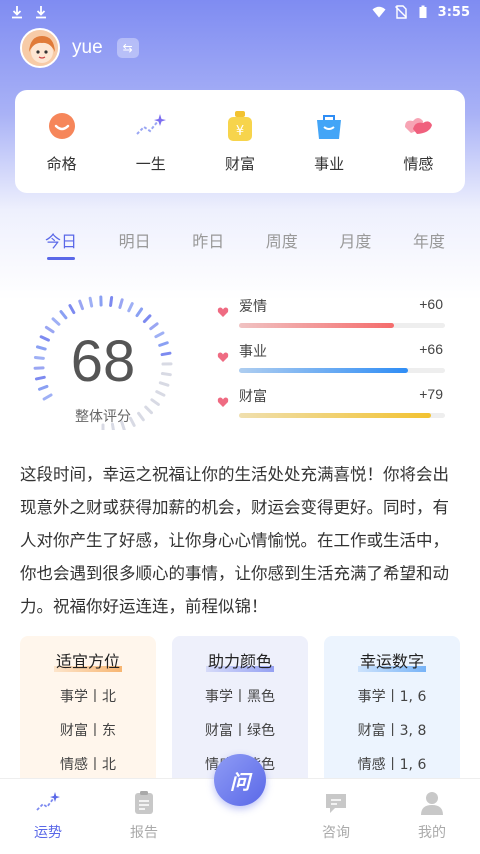 This screenshot has width=480, height=854. I want to click on info-card-title: 幸运数字, so click(391, 660).